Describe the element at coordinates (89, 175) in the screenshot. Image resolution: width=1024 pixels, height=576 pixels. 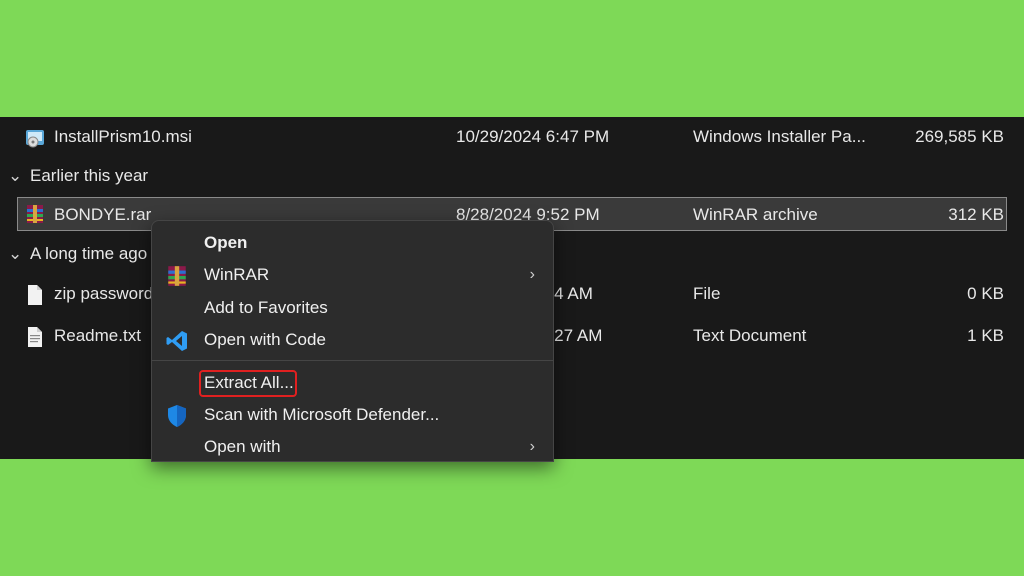
I see `group-label: Earlier this year` at that location.